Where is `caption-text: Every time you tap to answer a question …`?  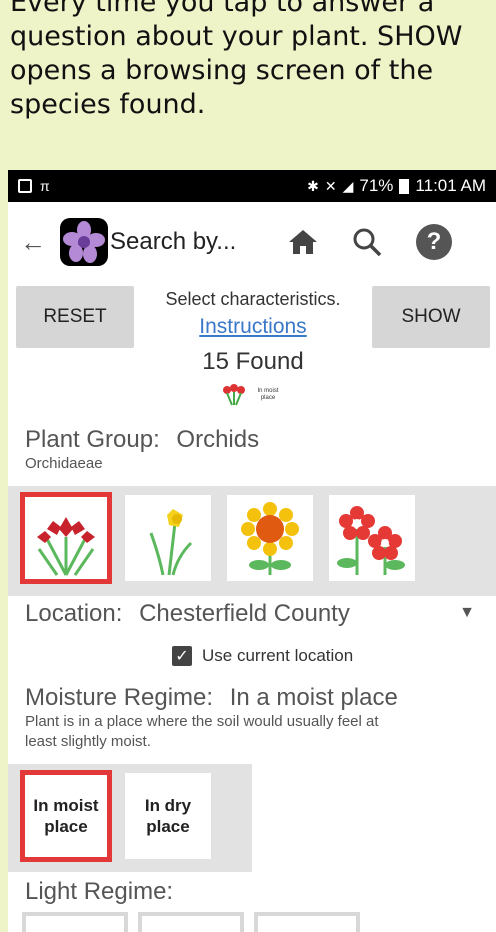
caption-text: Every time you tap to answer a question … is located at coordinates (250, 61).